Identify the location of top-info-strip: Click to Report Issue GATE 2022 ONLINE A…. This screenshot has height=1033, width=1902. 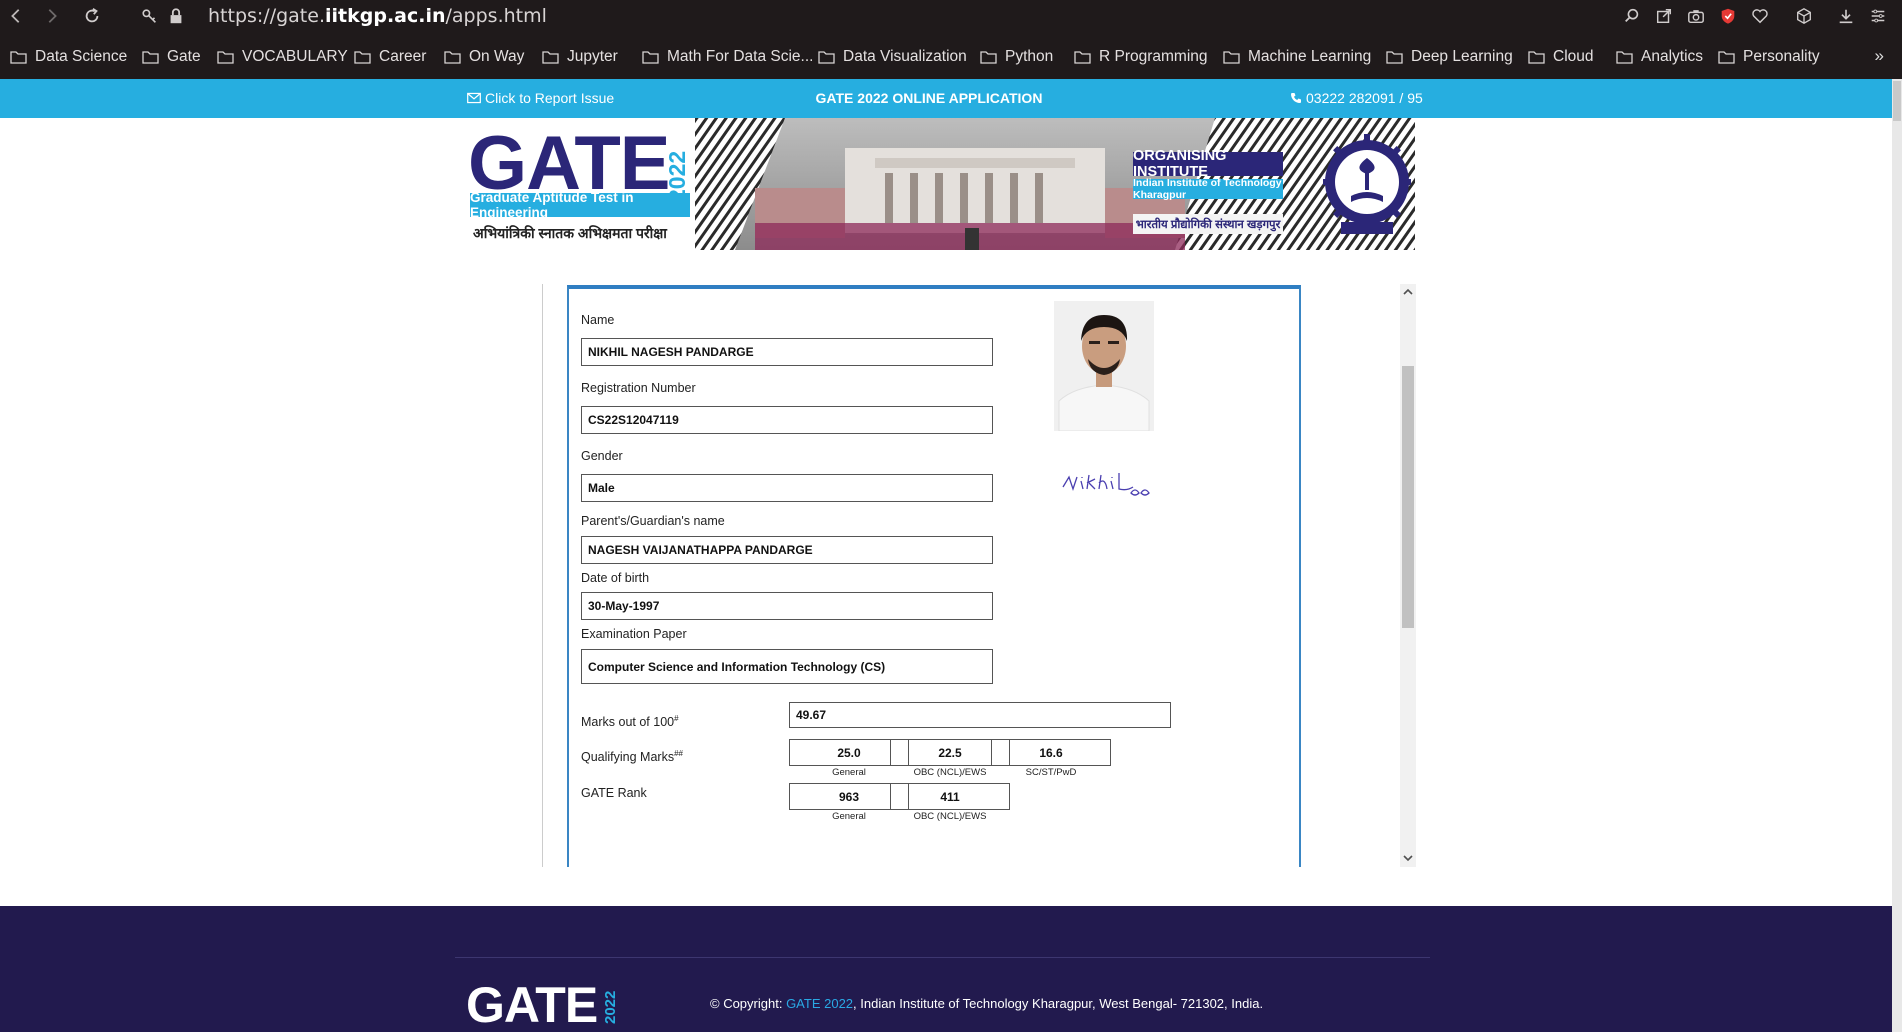
(946, 98).